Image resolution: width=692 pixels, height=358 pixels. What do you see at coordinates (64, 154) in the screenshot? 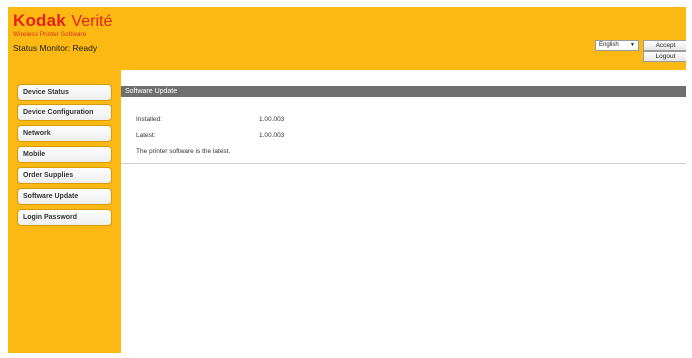
I see `sidebar-item-mobile: Mobile` at bounding box center [64, 154].